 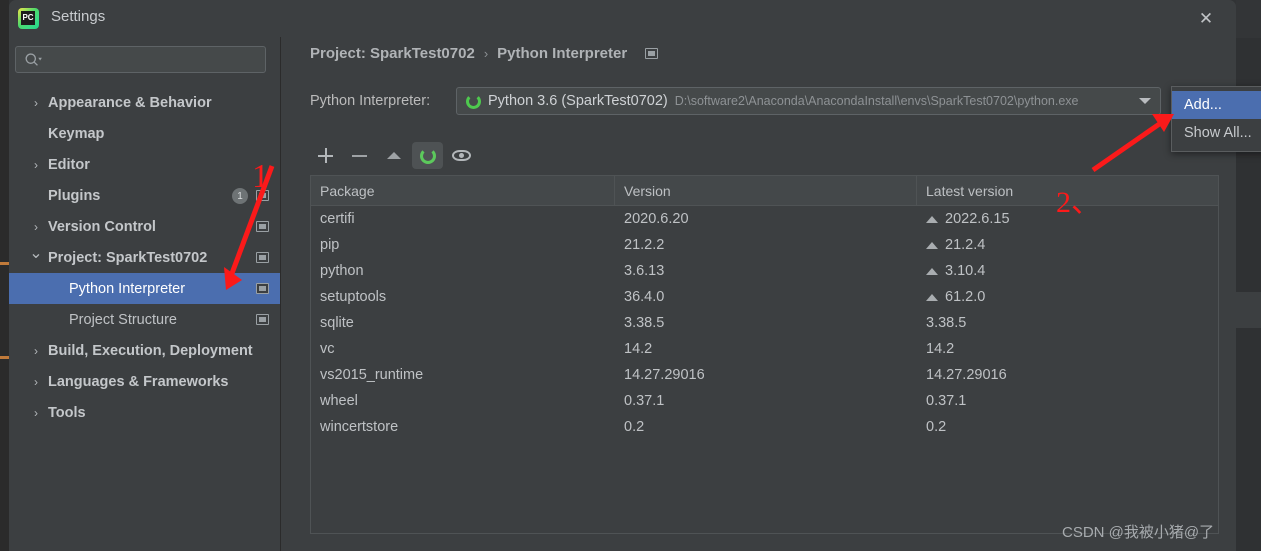 I want to click on cell-version: 0.37.1, so click(x=644, y=401).